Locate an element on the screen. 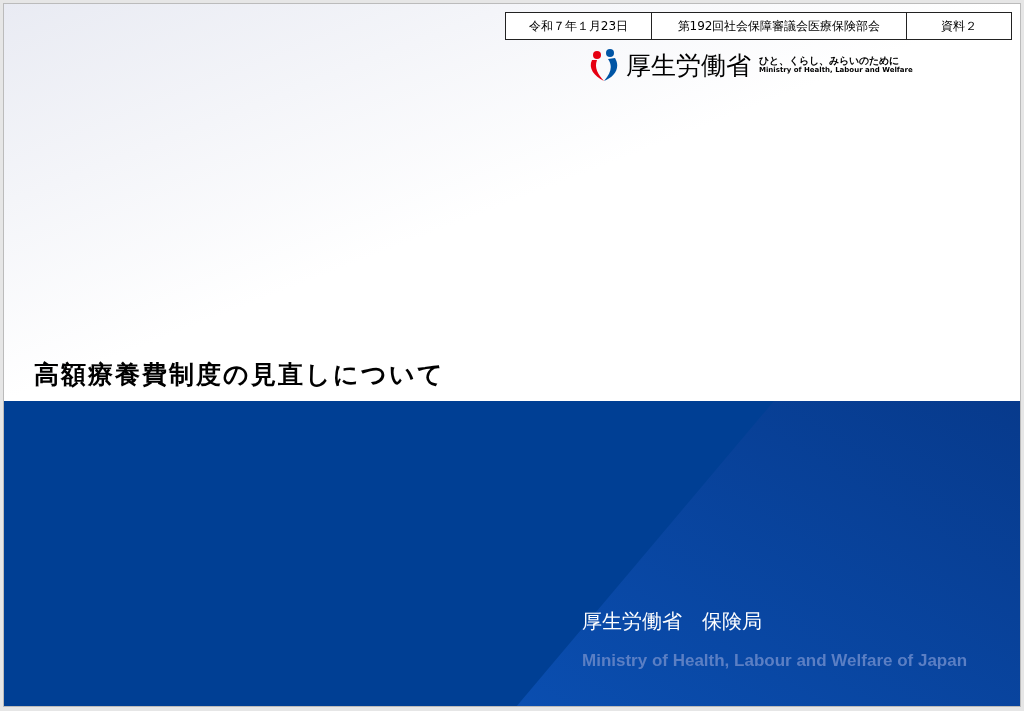 The height and width of the screenshot is (711, 1024). people-heart-logo-icon is located at coordinates (604, 65).